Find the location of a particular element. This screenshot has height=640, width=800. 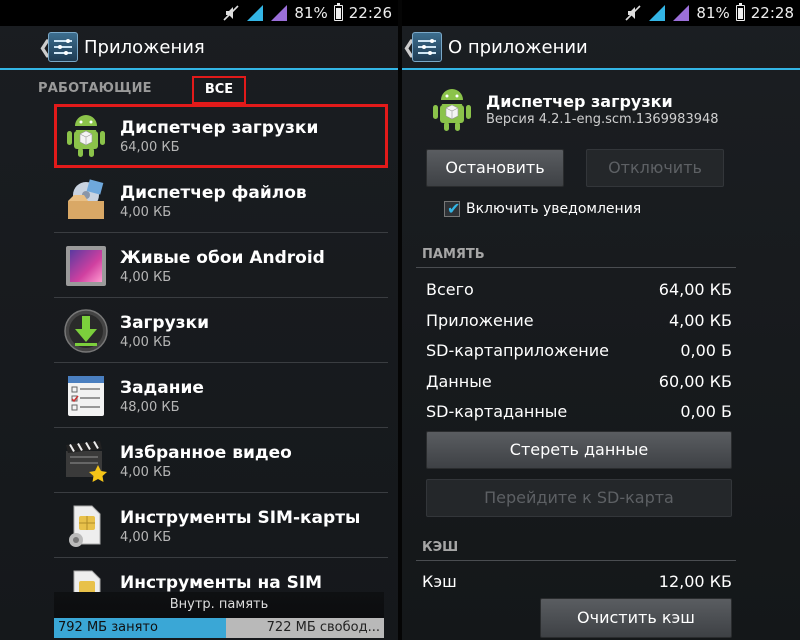

tab-bar: РАБОТАЮЩИЕ ВСЕ is located at coordinates (213, 91).